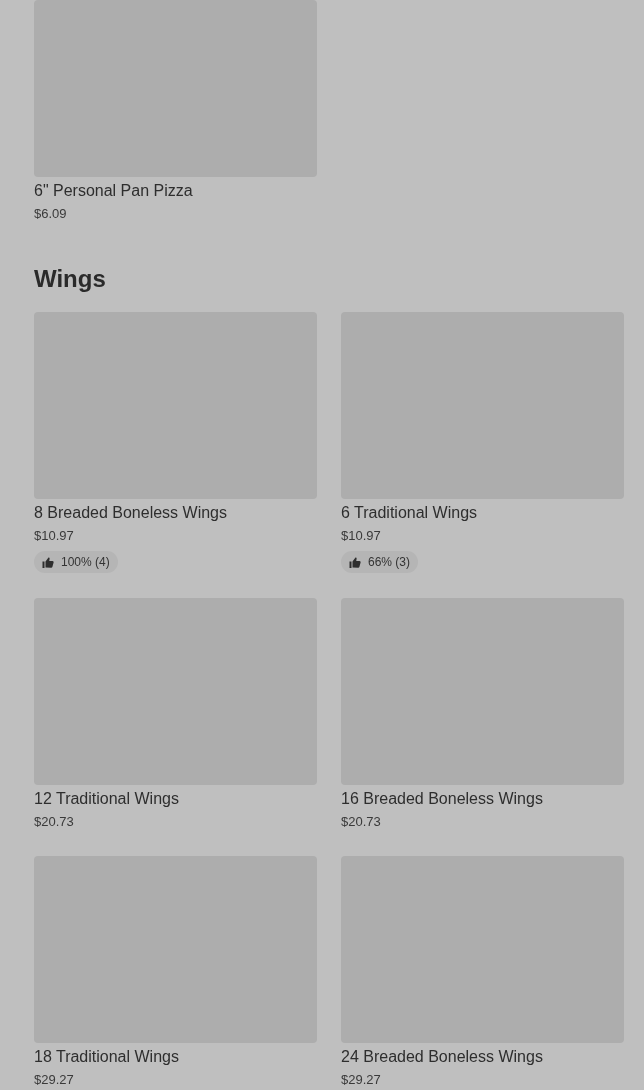 The image size is (644, 1090). What do you see at coordinates (410, 513) in the screenshot?
I see `item-name: 6 Traditional Wings` at bounding box center [410, 513].